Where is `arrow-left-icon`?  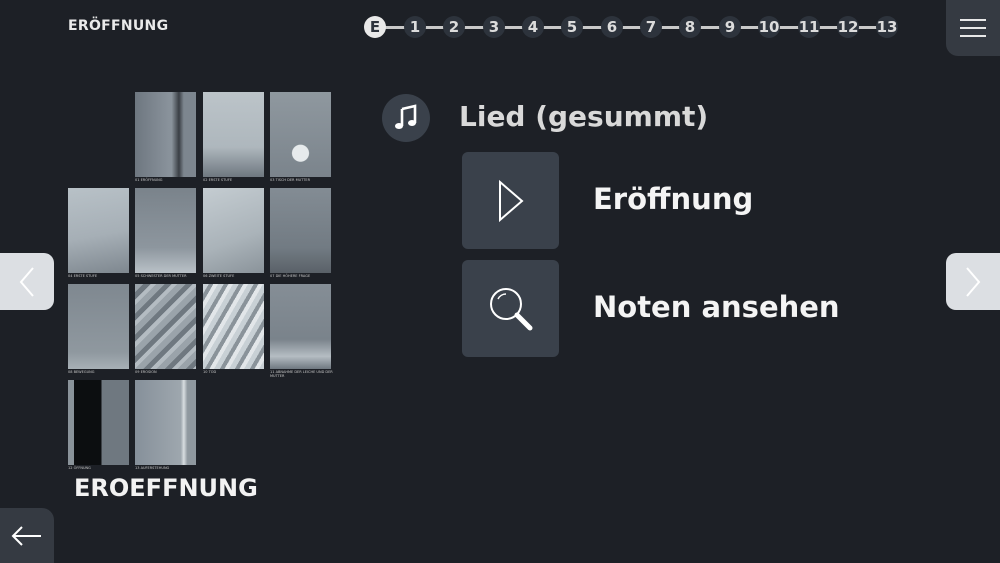
arrow-left-icon is located at coordinates (26, 535).